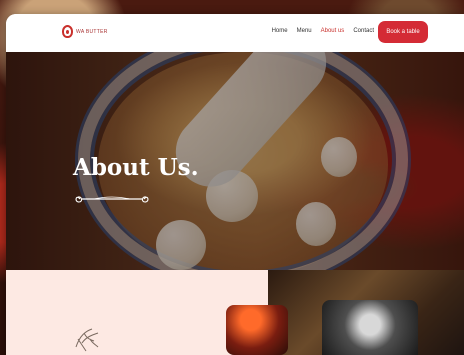 This screenshot has width=464, height=355. I want to click on book-table-button: Book a table, so click(403, 32).